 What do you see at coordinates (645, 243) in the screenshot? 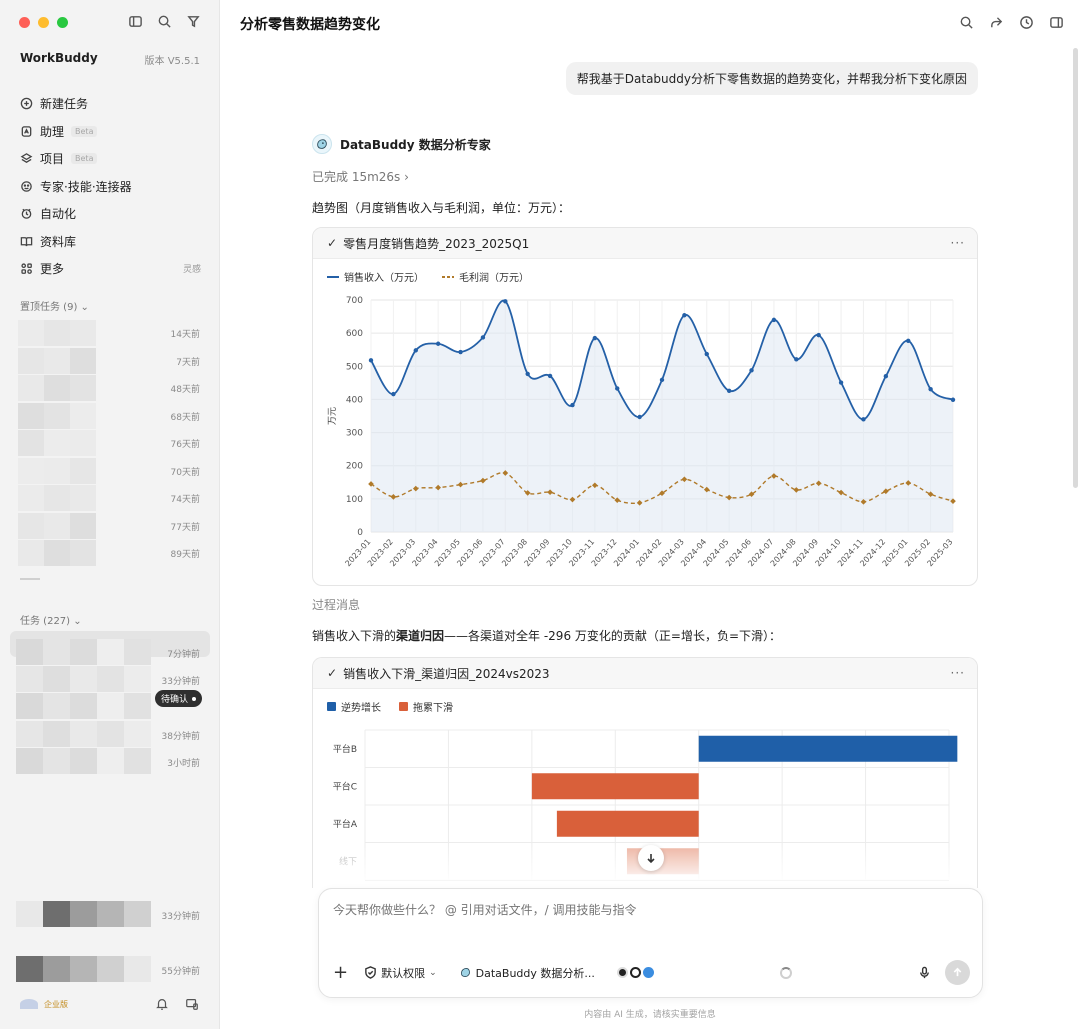
I see `card-header: ✓ 零售月度销售趋势_2023_2025Q1 ···` at bounding box center [645, 243].